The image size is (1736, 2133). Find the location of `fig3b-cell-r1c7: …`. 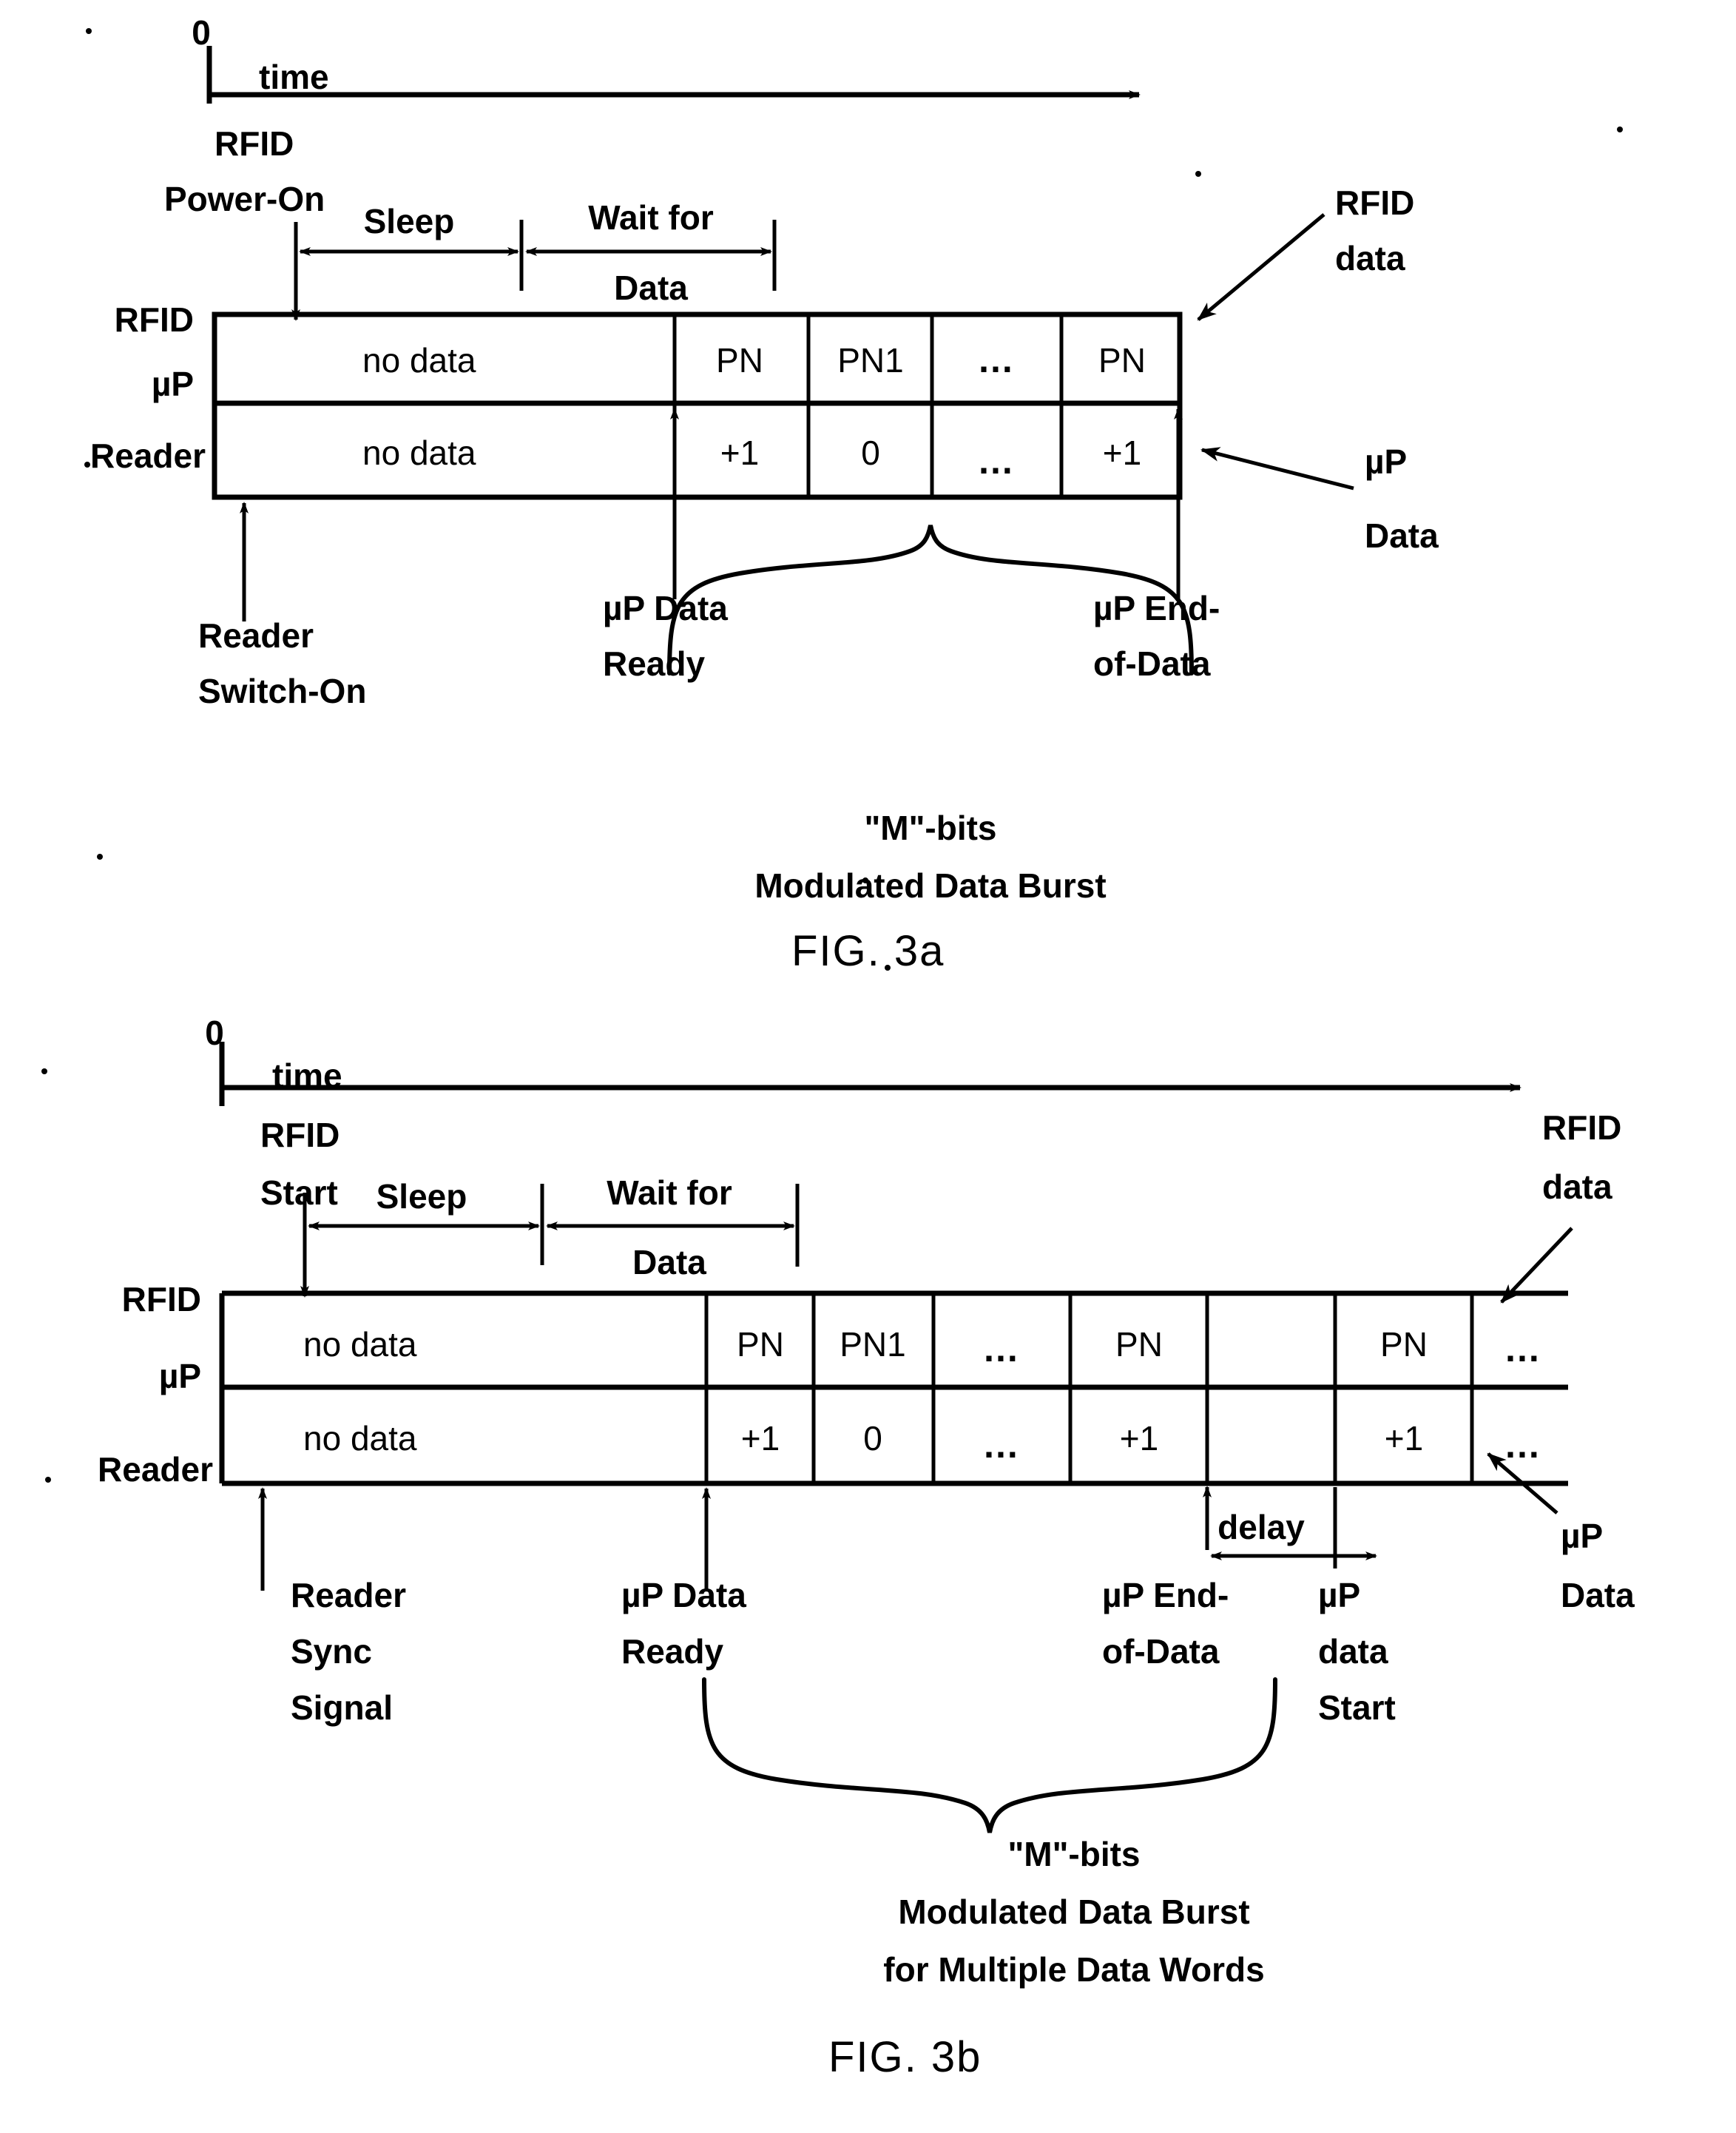

fig3b-cell-r1c7: … is located at coordinates (1524, 1445).